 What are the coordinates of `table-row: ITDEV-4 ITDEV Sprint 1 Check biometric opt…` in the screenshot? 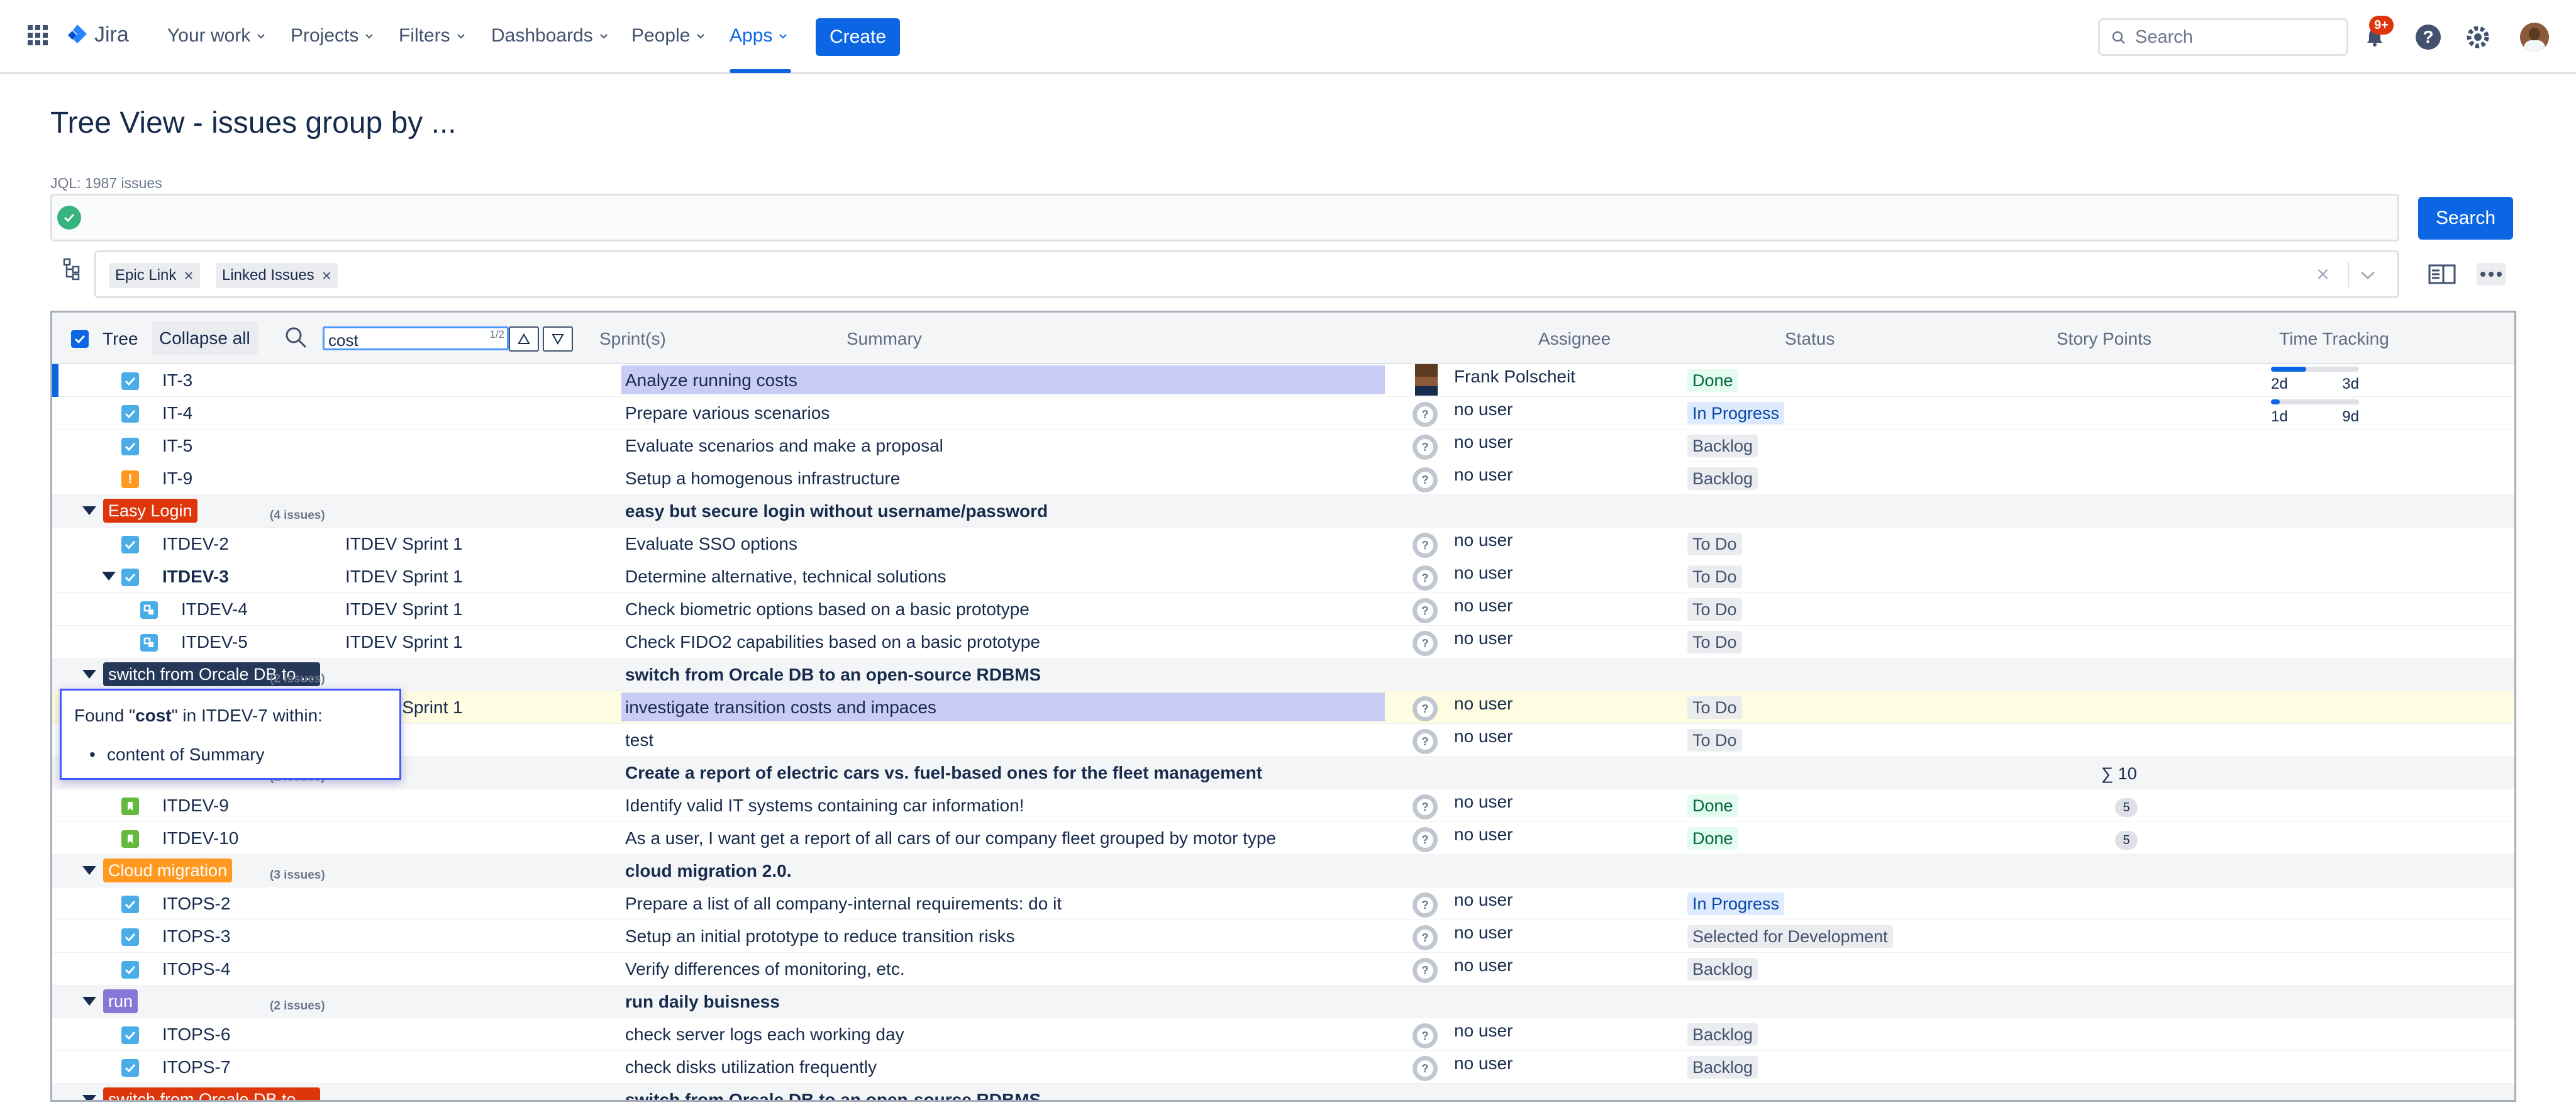 It's located at (1283, 609).